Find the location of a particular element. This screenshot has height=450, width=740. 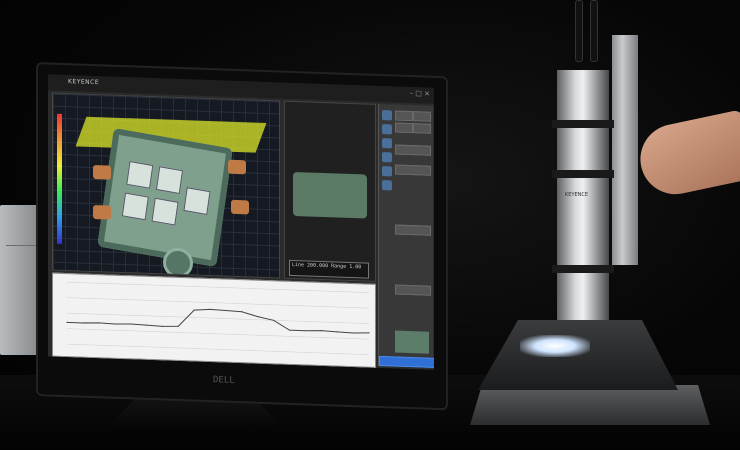

profile-series-line is located at coordinates (218, 321).